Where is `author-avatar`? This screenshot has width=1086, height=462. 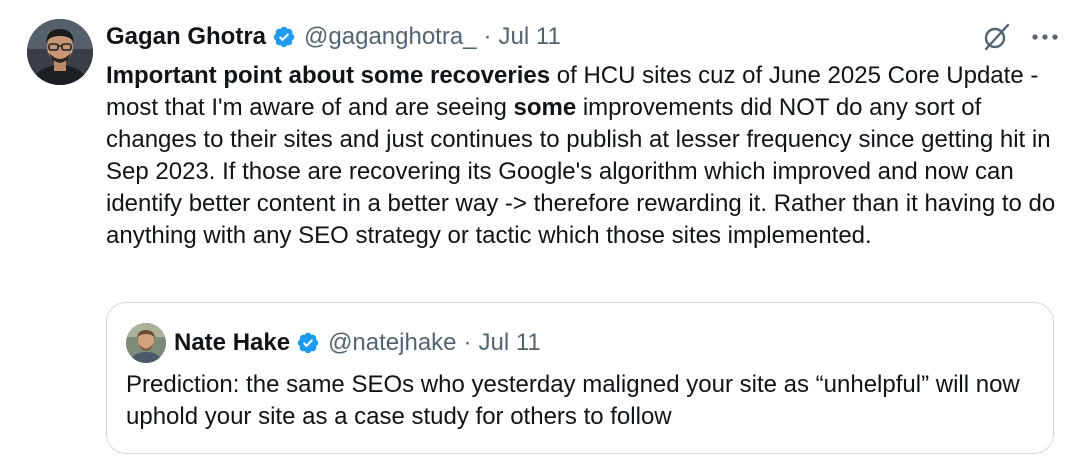 author-avatar is located at coordinates (60, 52).